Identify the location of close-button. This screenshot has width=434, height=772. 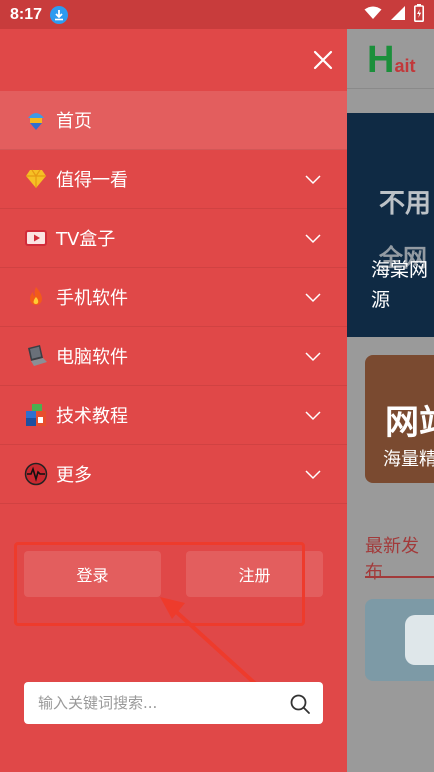
(323, 60).